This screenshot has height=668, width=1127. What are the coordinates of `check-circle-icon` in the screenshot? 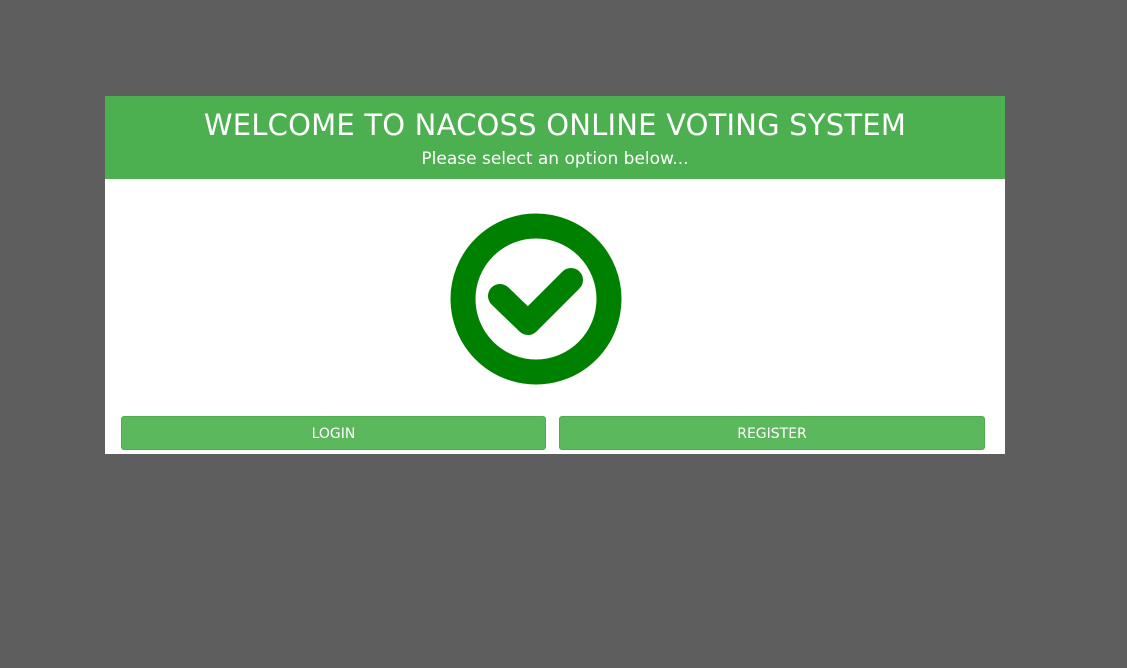 It's located at (536, 299).